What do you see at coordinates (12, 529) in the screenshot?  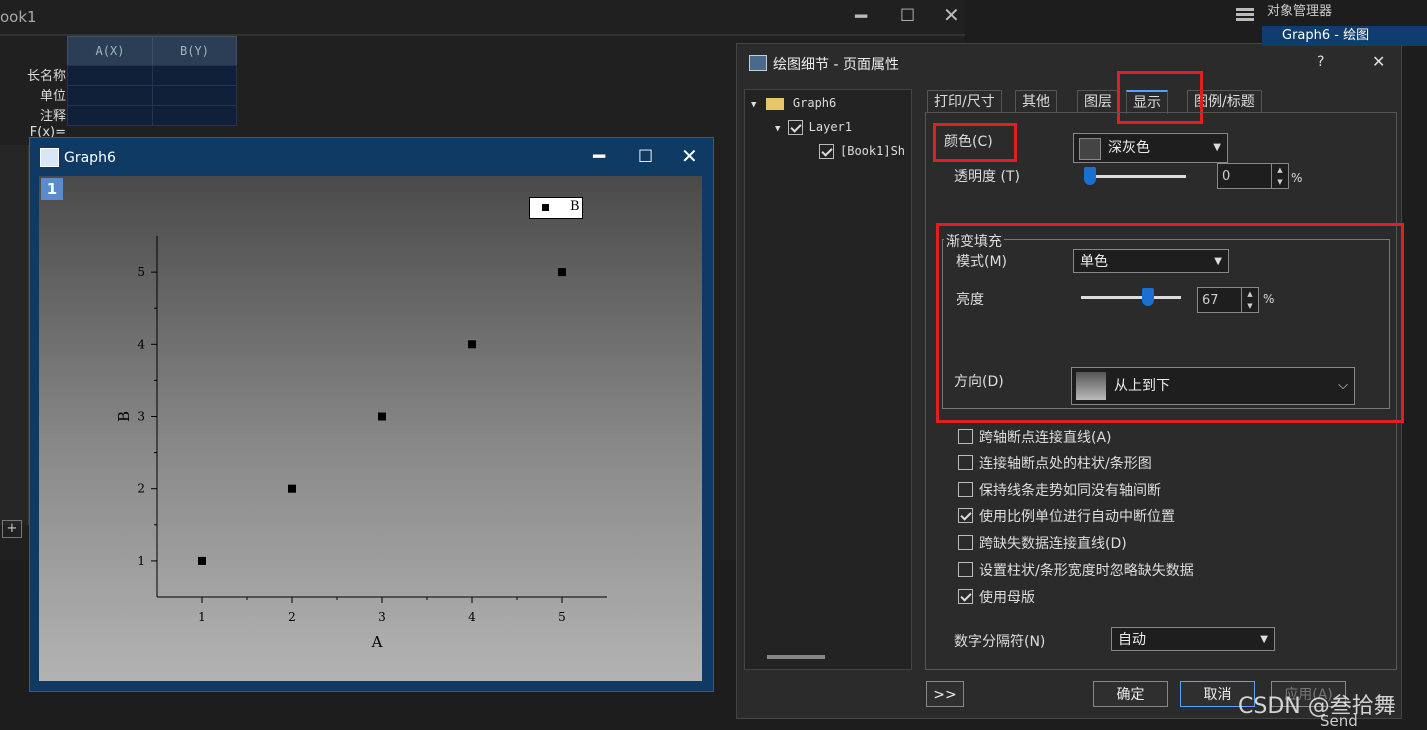 I see `add-sheet-button: +` at bounding box center [12, 529].